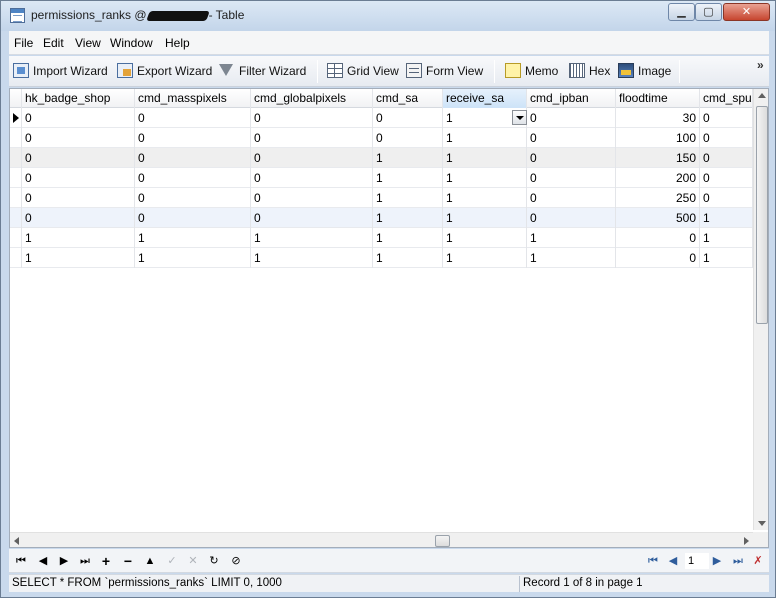  I want to click on column-header: cmd_masspixels, so click(193, 98).